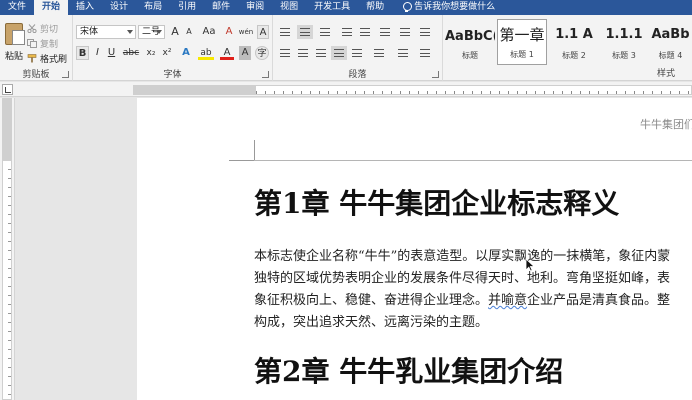 The width and height of the screenshot is (692, 400). Describe the element at coordinates (665, 74) in the screenshot. I see `styles-group-label: 样式` at that location.